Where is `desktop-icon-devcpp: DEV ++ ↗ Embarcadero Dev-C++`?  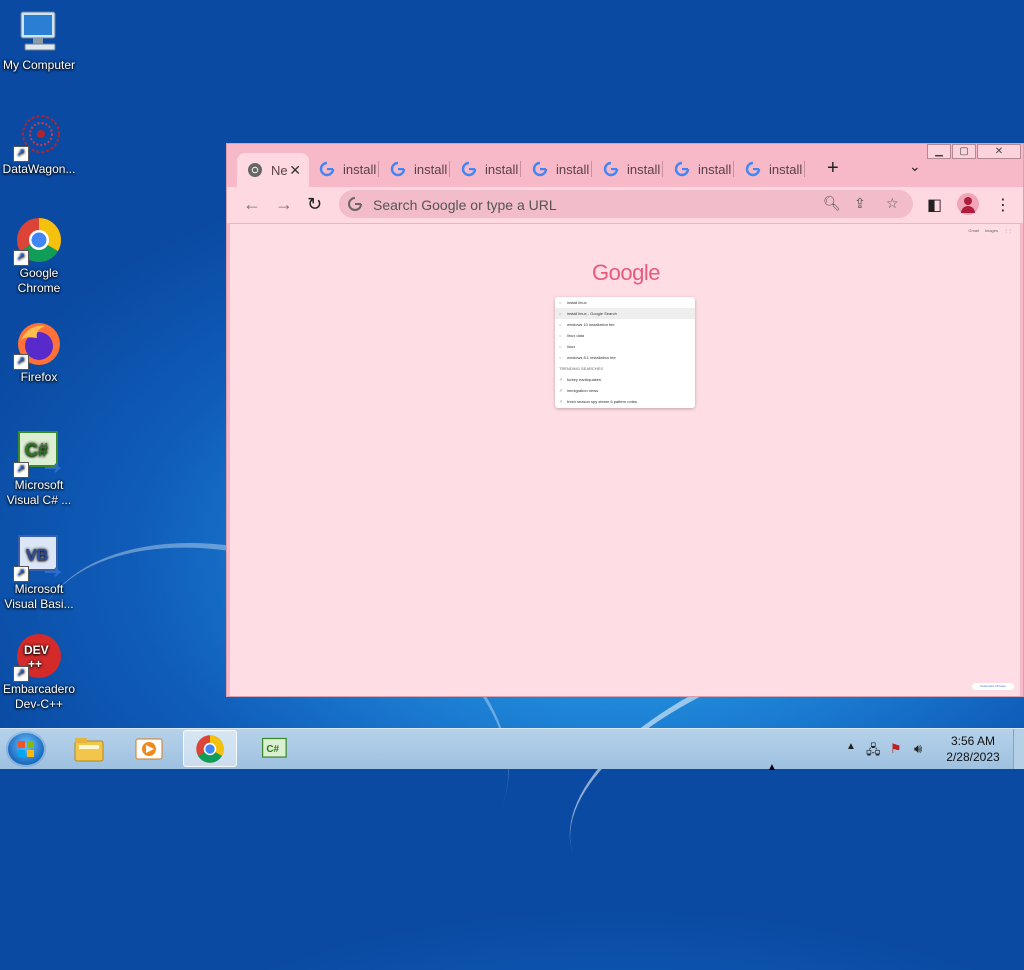 desktop-icon-devcpp: DEV ++ ↗ Embarcadero Dev-C++ is located at coordinates (39, 672).